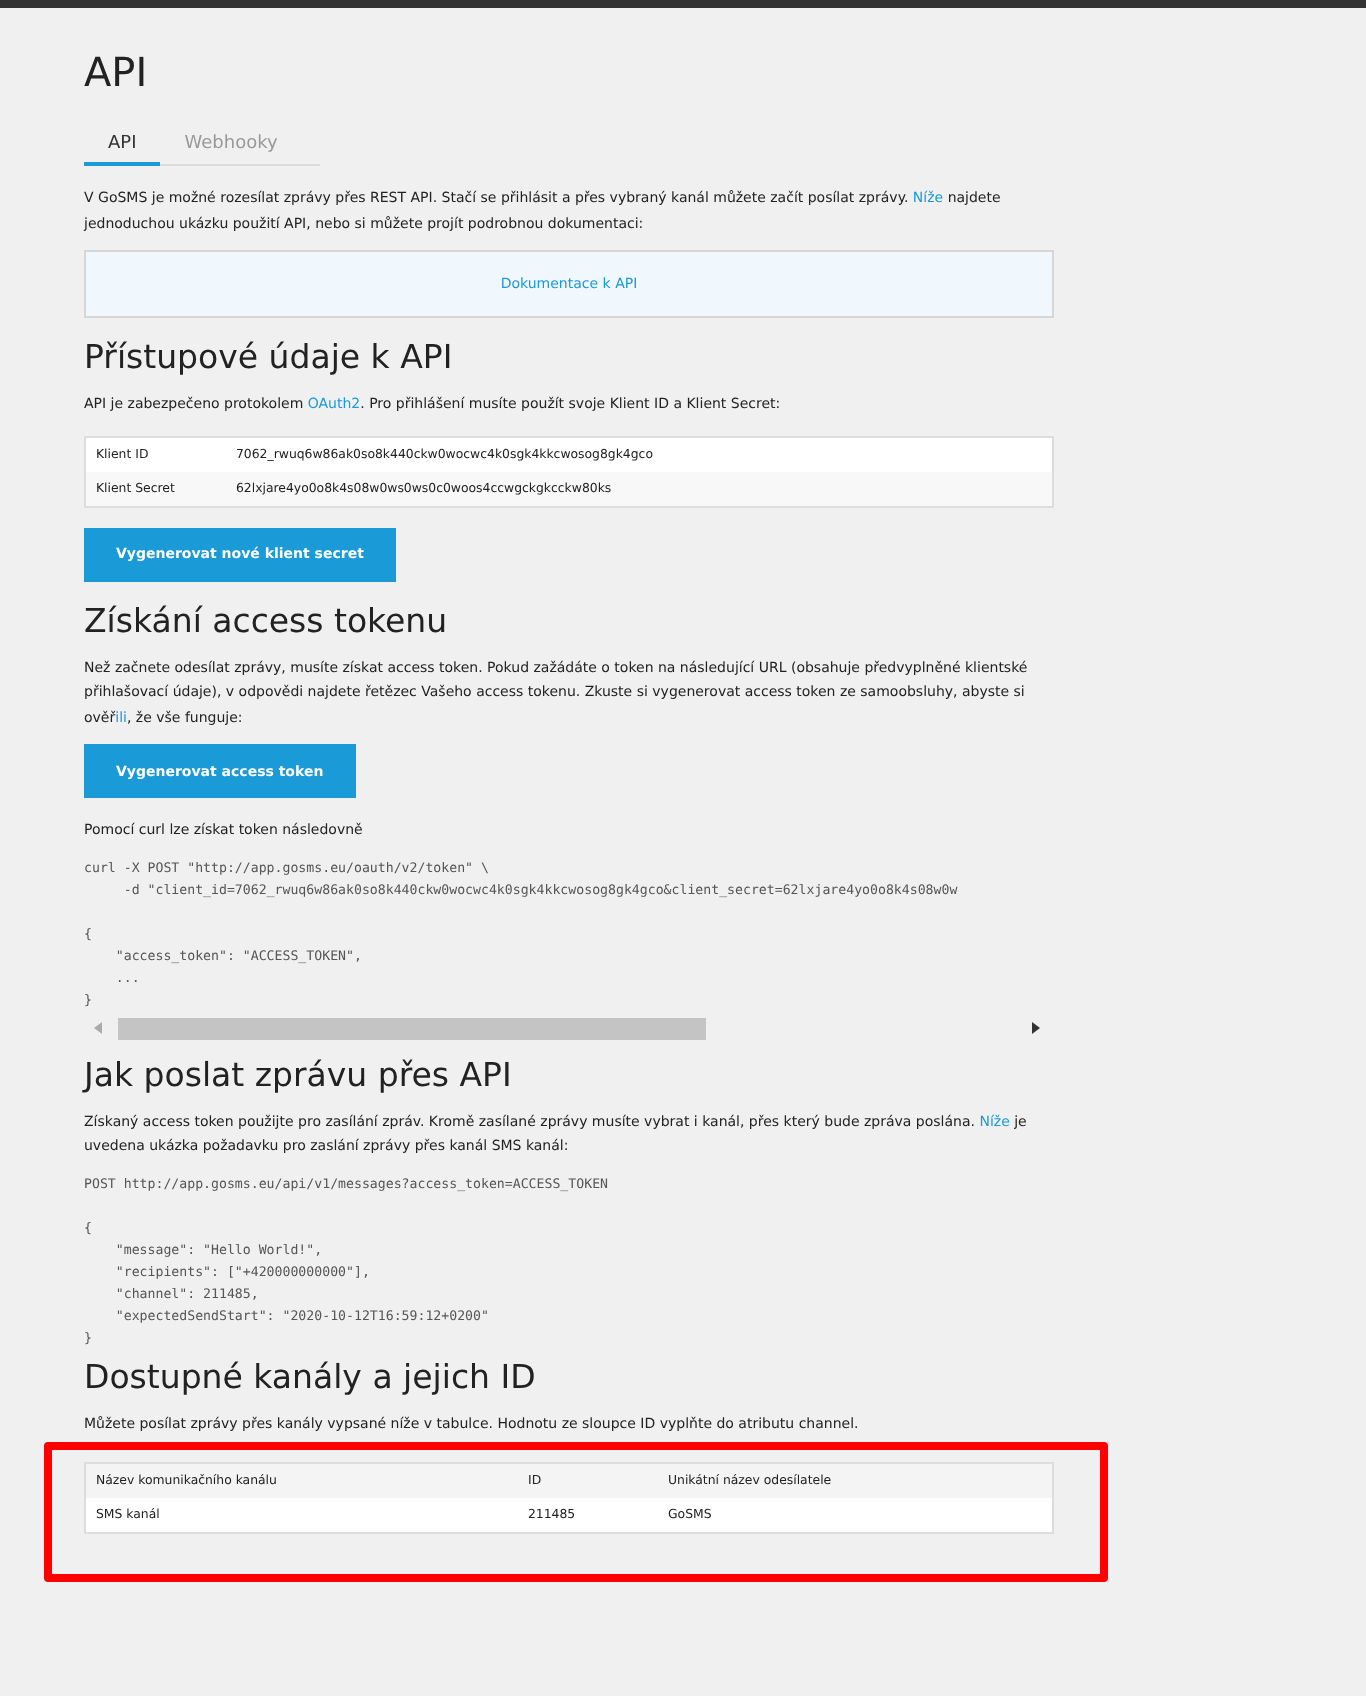 The height and width of the screenshot is (1696, 1366). What do you see at coordinates (122, 147) in the screenshot?
I see `tab: API` at bounding box center [122, 147].